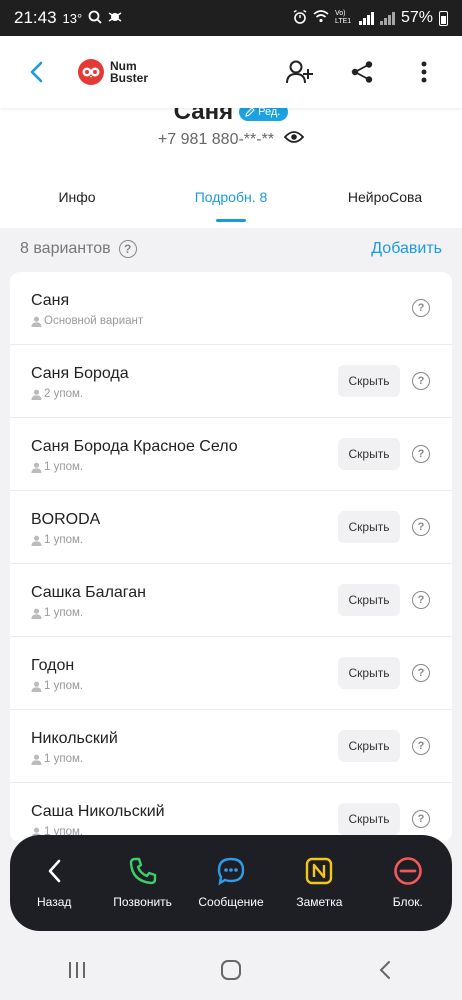 Image resolution: width=462 pixels, height=1000 pixels. What do you see at coordinates (387, 18) in the screenshot?
I see `signal2-status-icon` at bounding box center [387, 18].